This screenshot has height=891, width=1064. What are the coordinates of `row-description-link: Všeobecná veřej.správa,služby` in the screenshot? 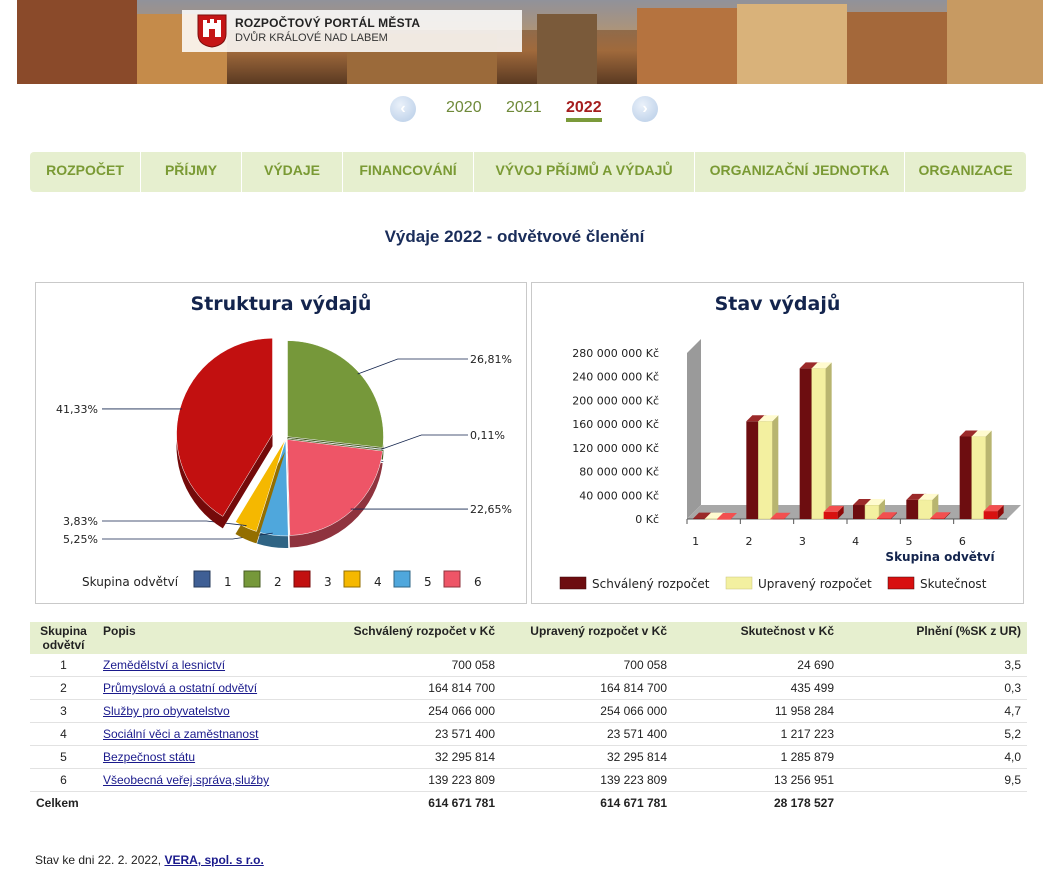 It's located at (186, 780).